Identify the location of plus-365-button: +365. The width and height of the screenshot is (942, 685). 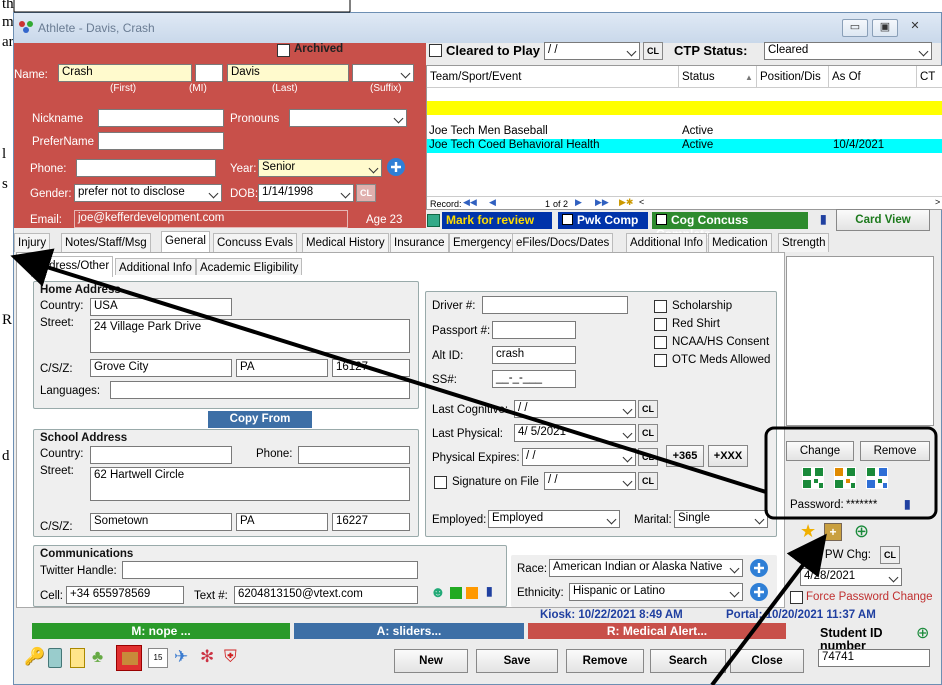
(685, 456).